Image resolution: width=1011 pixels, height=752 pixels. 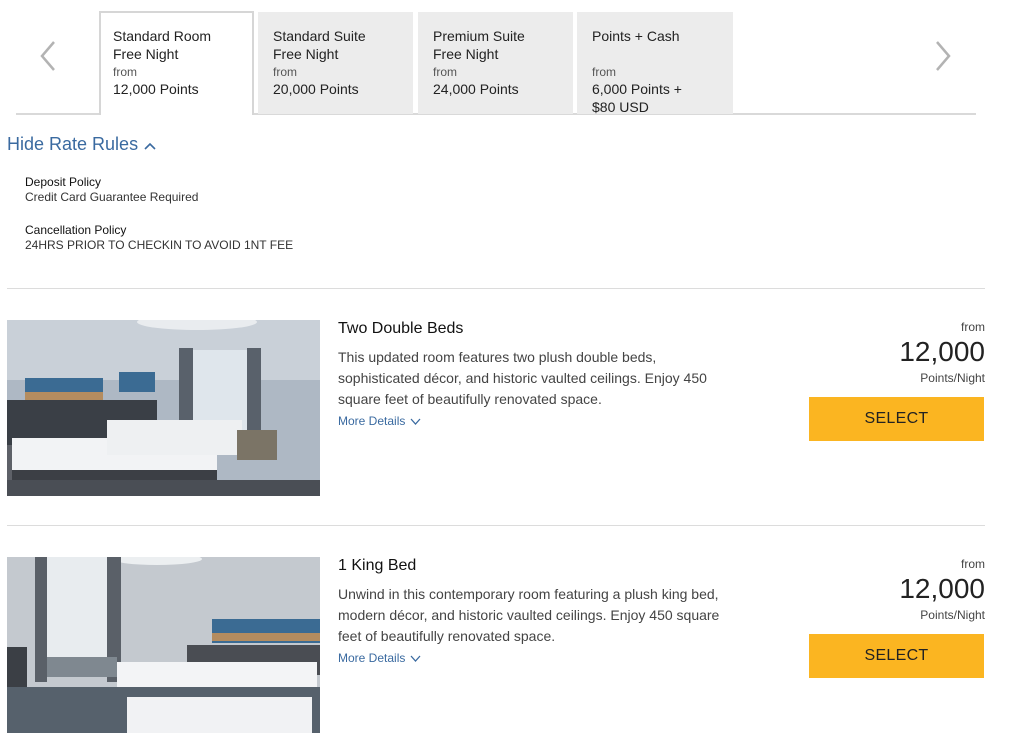 I want to click on room-title: Two Double Beds, so click(x=401, y=328).